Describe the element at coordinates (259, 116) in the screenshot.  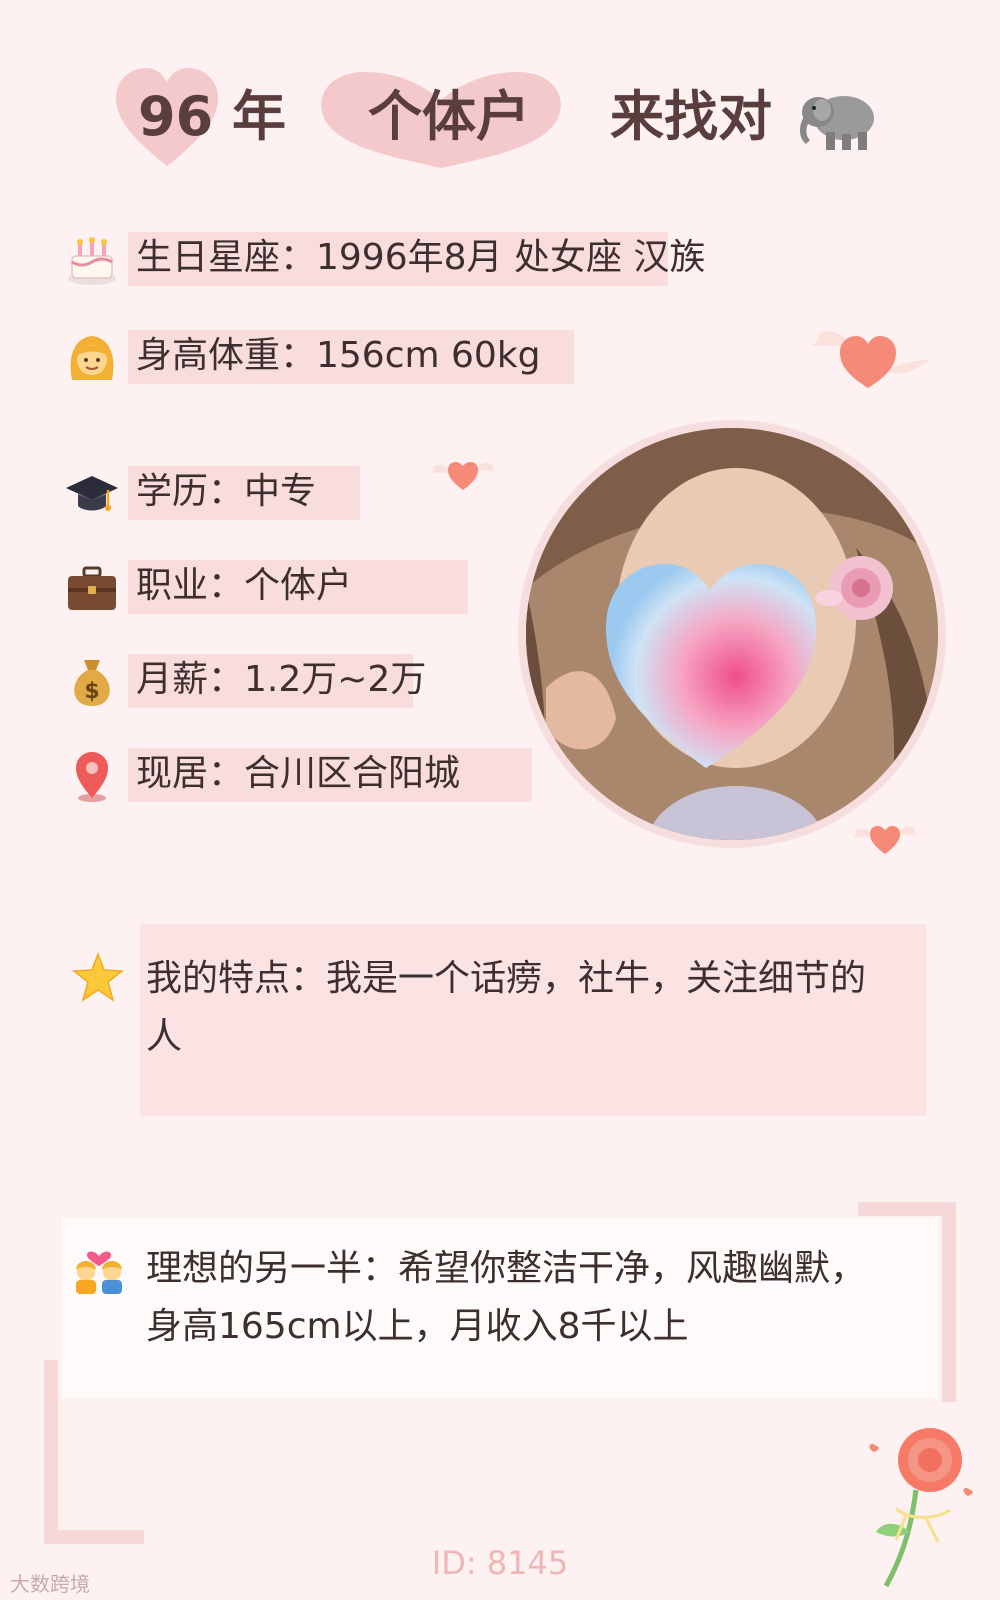
I see `birth-year-suffix: 年` at that location.